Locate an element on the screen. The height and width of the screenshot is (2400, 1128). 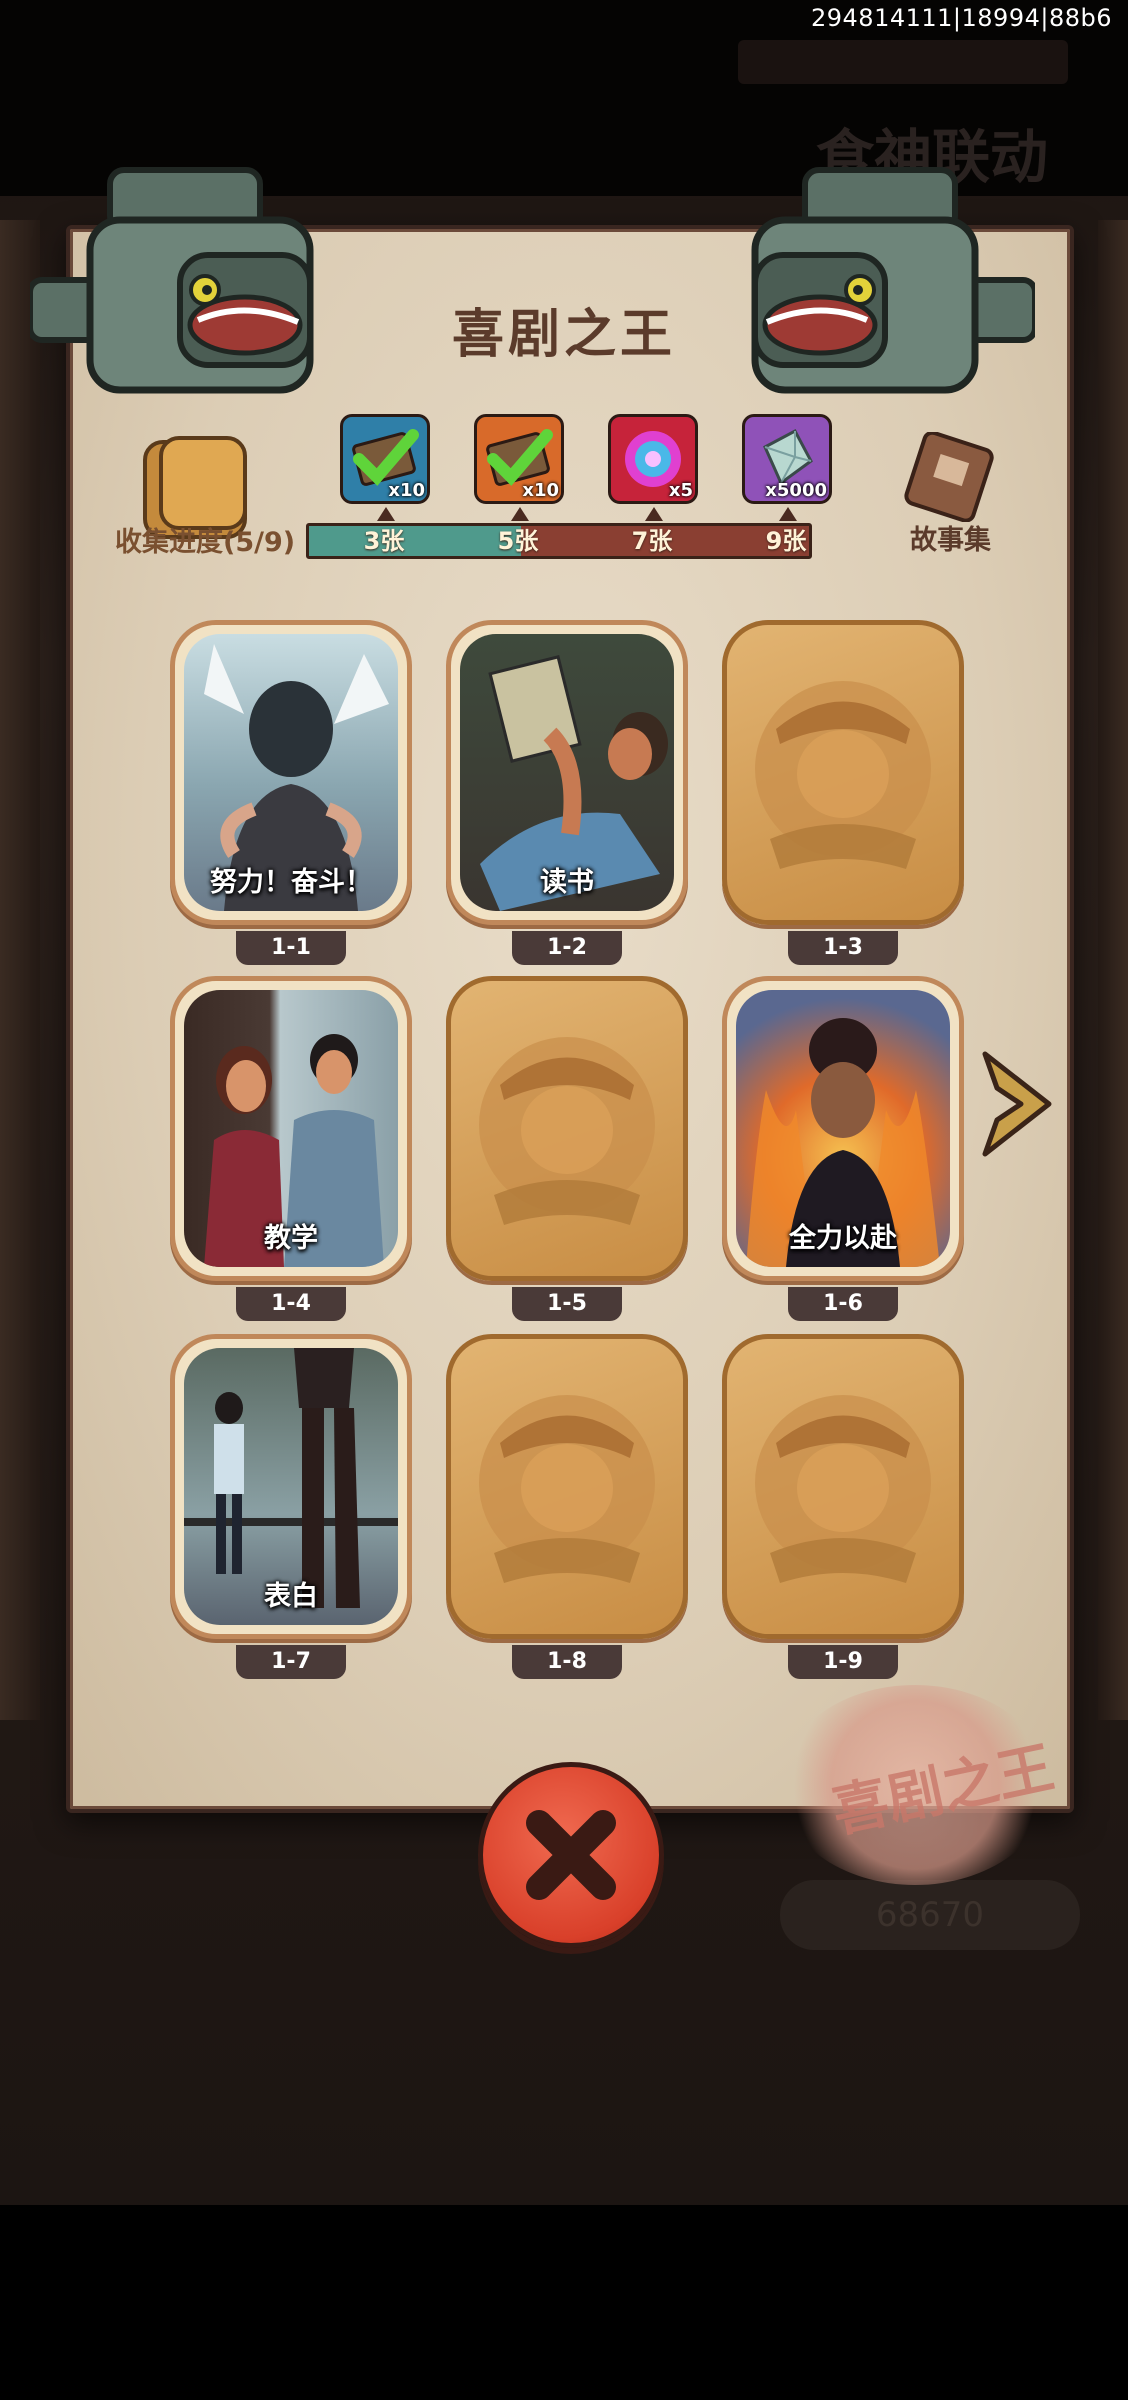
story-collection-icon is located at coordinates (950, 477).